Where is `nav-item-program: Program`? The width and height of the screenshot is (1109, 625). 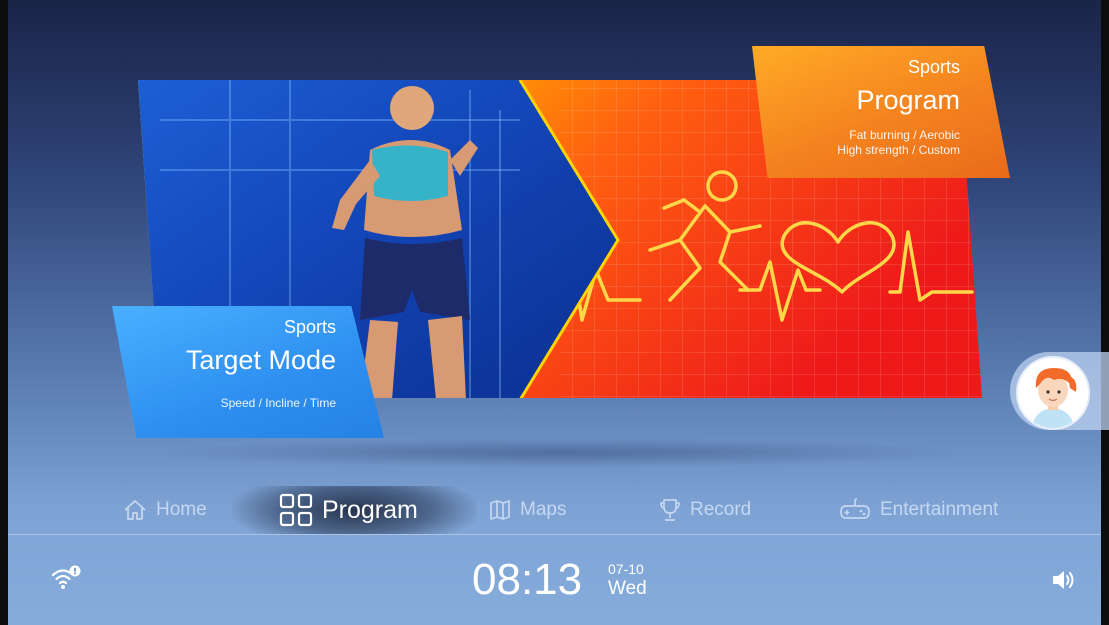 nav-item-program: Program is located at coordinates (348, 510).